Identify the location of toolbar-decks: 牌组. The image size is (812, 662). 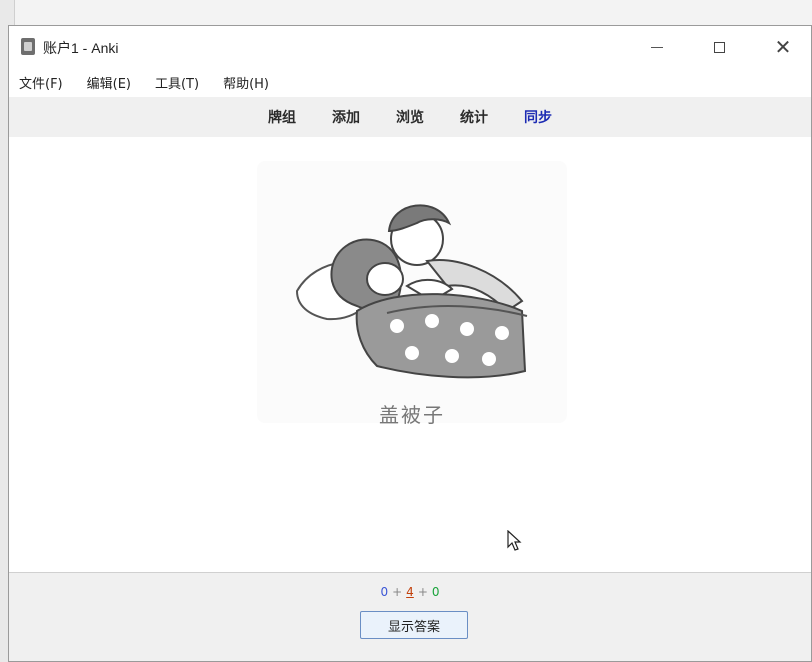
(282, 117).